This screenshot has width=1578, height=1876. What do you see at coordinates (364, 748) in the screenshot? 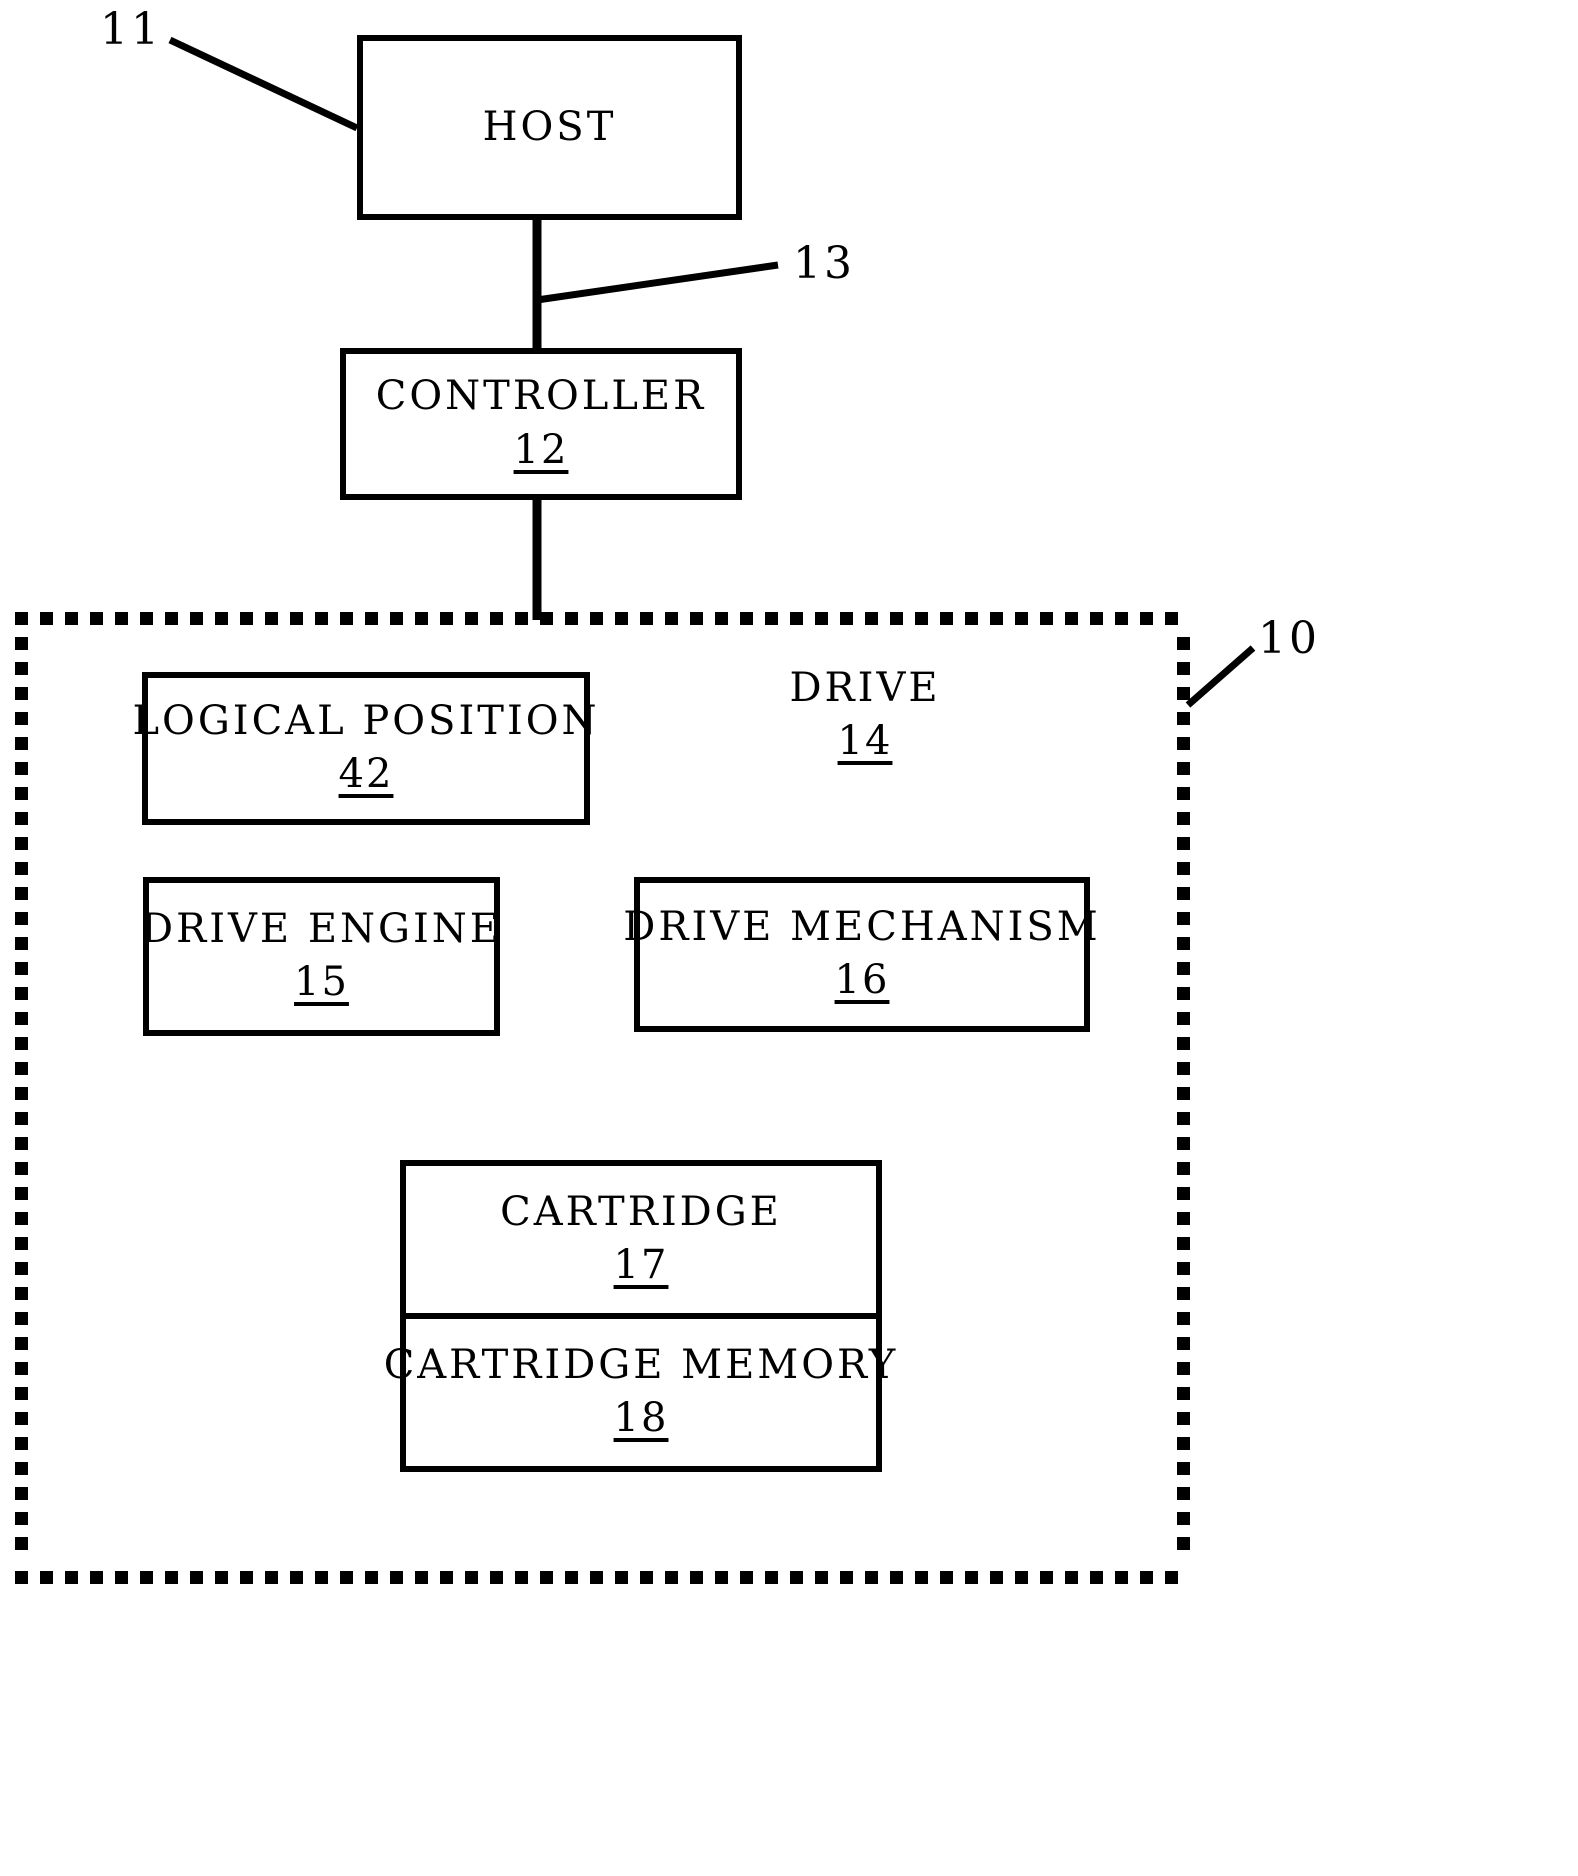
I see `block-logical-position: LOGICAL POSITION 42` at bounding box center [364, 748].